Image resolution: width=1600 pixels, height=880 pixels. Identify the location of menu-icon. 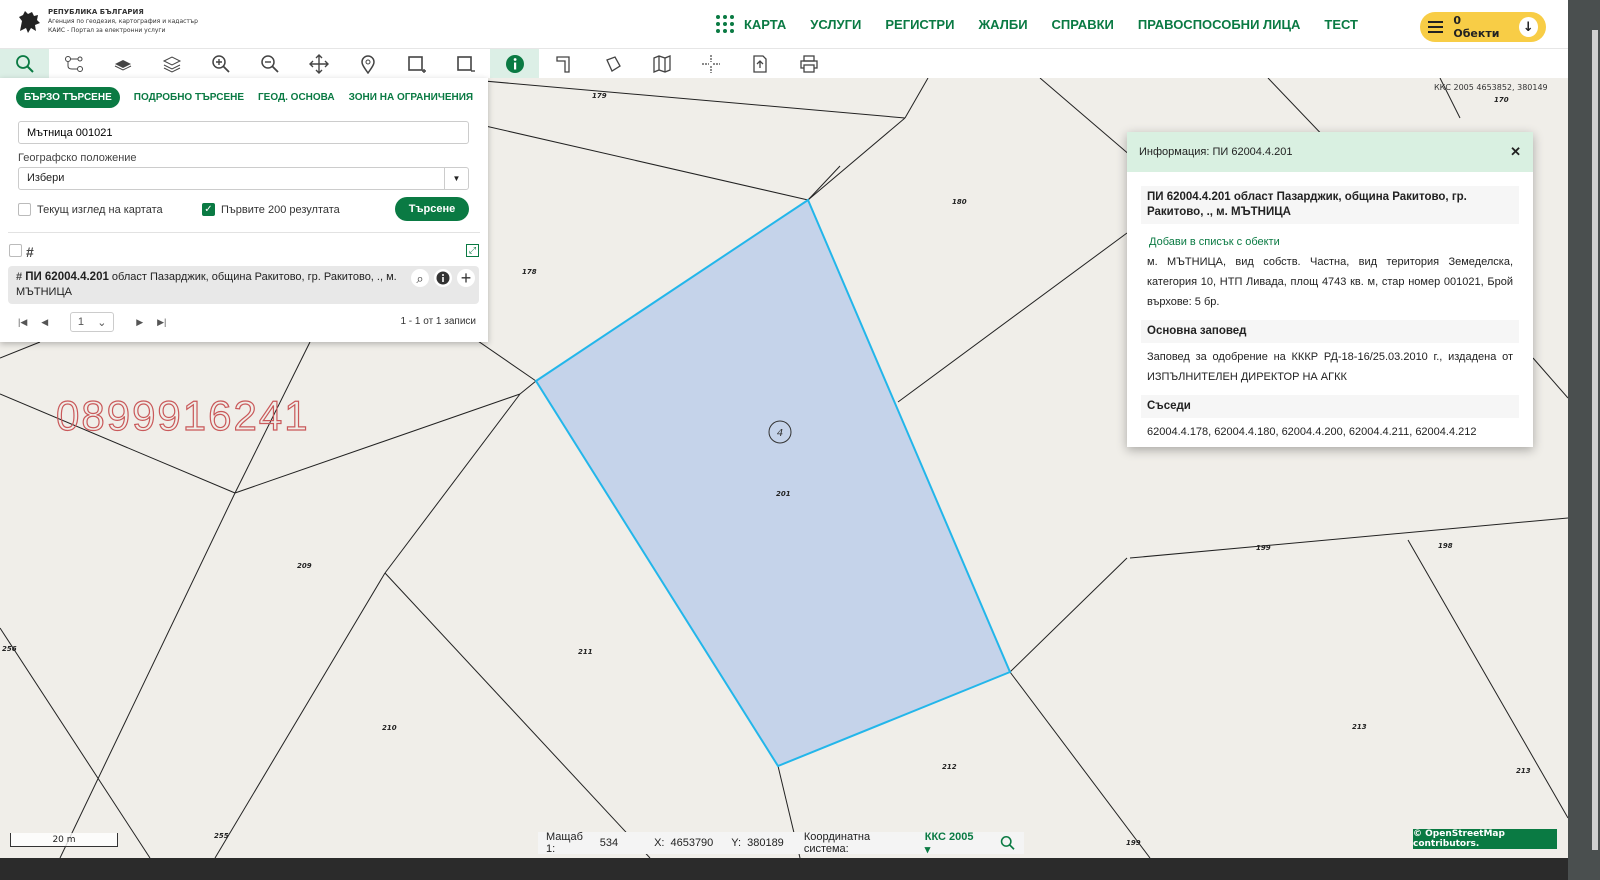
(1436, 27).